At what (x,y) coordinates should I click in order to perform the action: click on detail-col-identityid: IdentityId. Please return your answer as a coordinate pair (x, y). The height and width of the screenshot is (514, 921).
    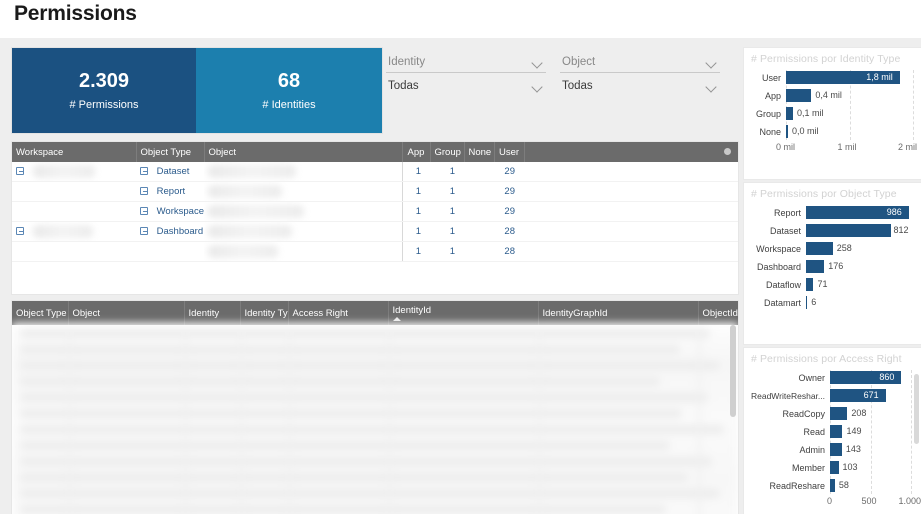
    Looking at the image, I should click on (463, 313).